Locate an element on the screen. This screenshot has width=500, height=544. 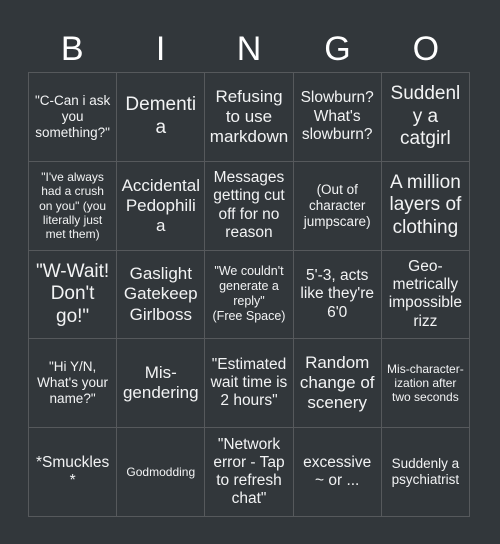
bingo-cell: Refusing to use markdown is located at coordinates (249, 117).